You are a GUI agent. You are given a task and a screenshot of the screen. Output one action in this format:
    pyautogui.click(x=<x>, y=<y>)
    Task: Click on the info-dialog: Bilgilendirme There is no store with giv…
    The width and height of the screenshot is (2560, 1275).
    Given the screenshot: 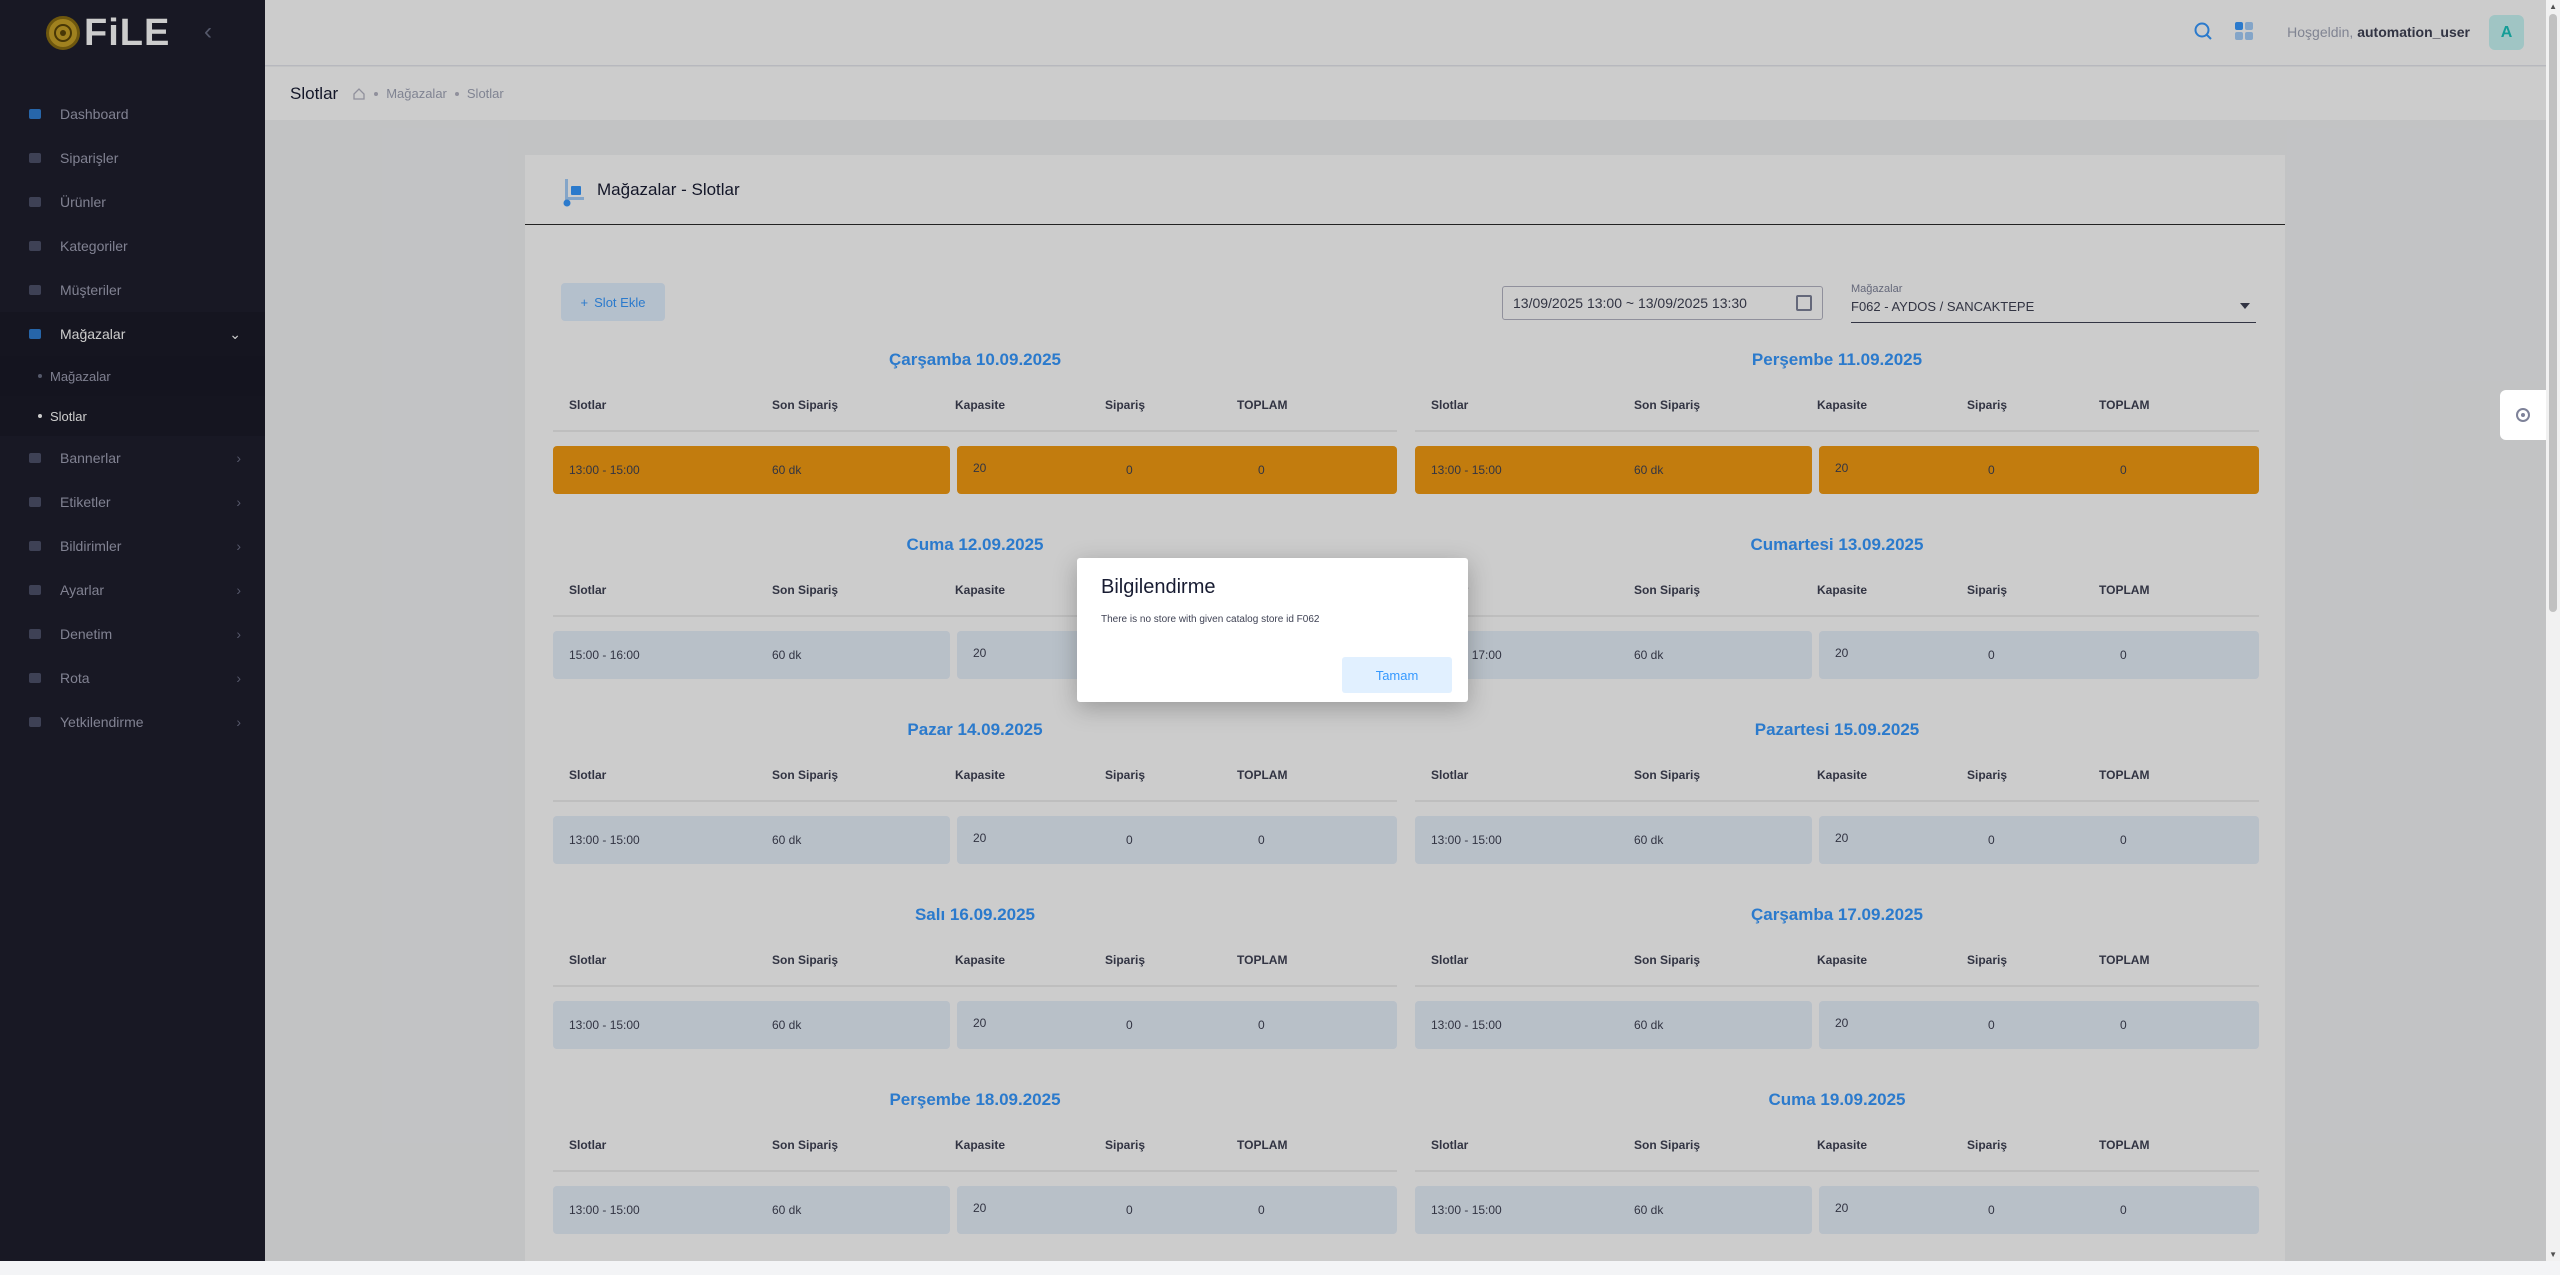 What is the action you would take?
    pyautogui.click(x=1272, y=630)
    